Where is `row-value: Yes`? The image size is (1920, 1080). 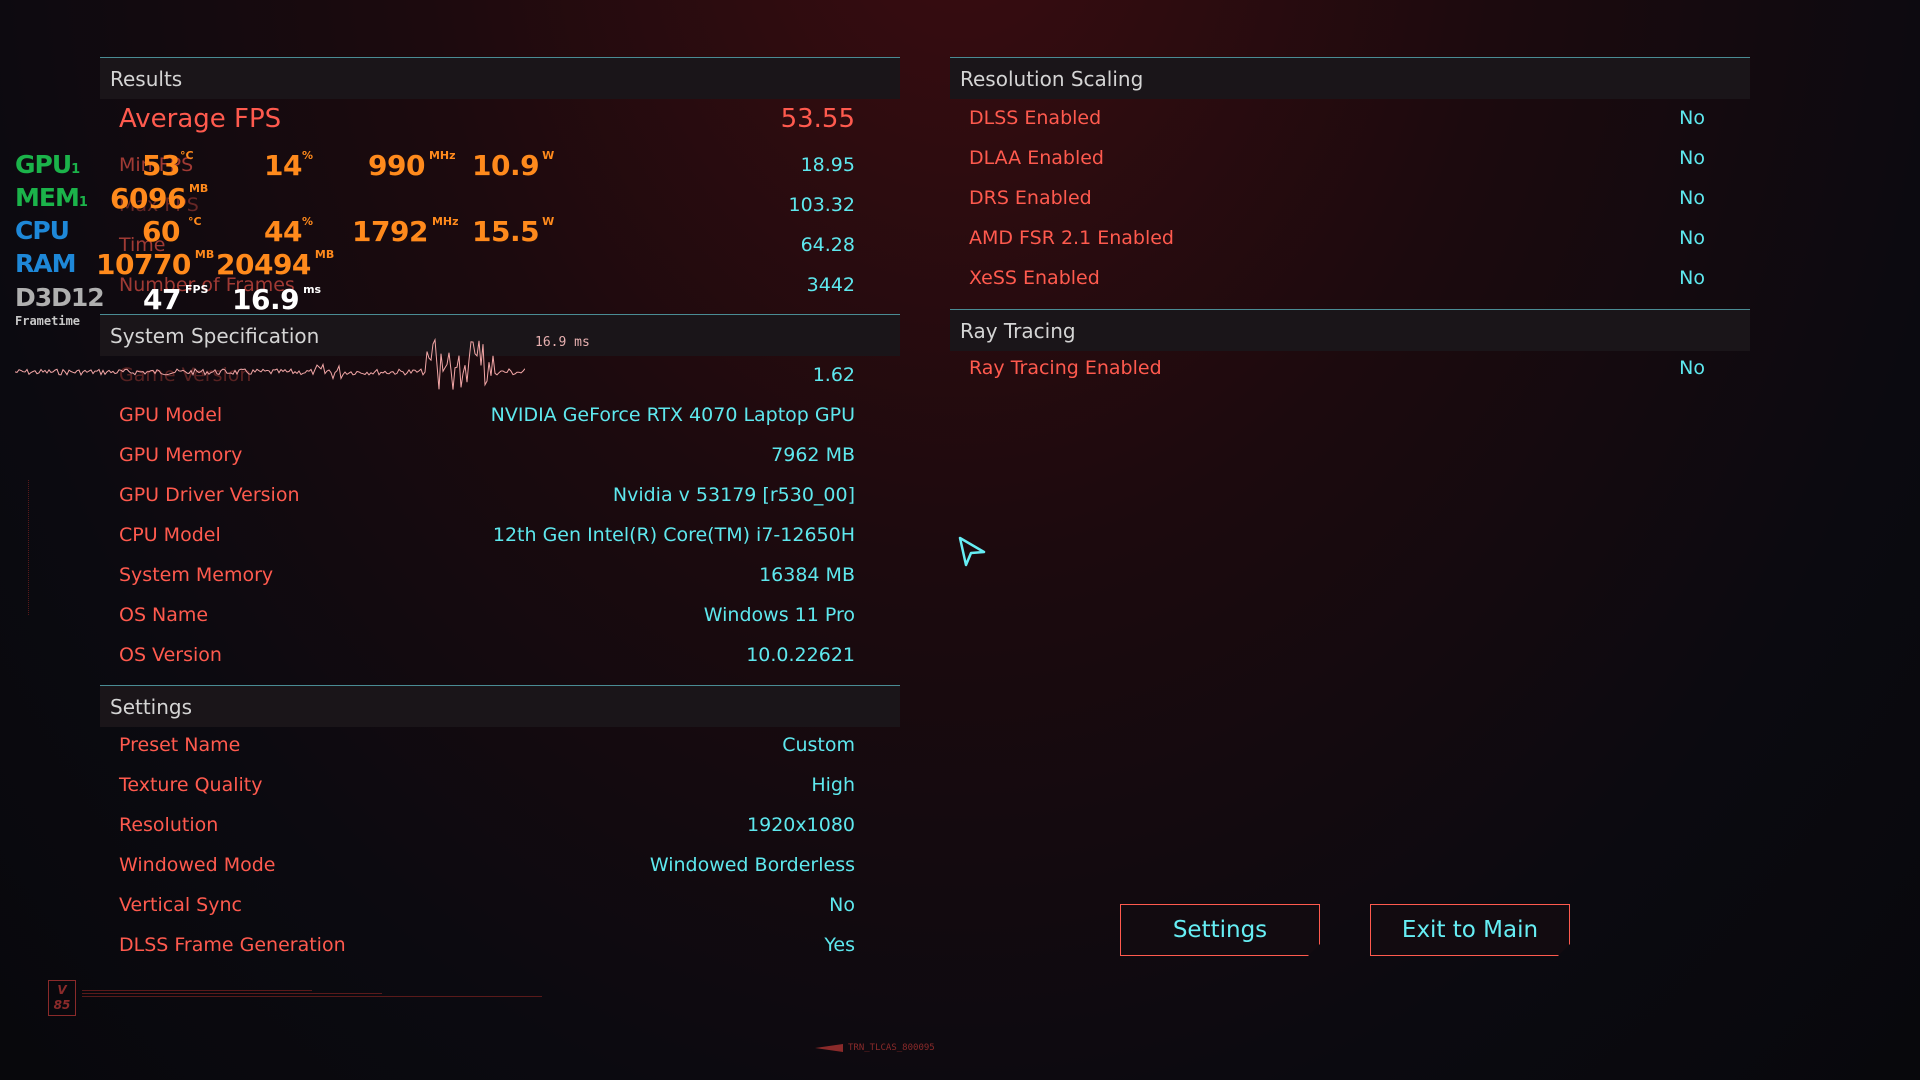
row-value: Yes is located at coordinates (839, 945).